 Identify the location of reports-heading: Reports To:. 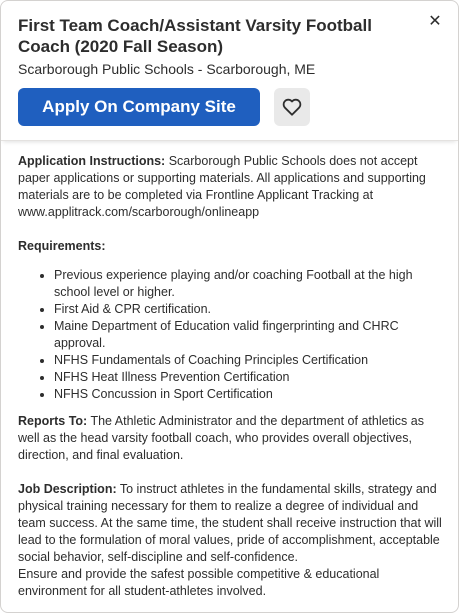
(53, 421).